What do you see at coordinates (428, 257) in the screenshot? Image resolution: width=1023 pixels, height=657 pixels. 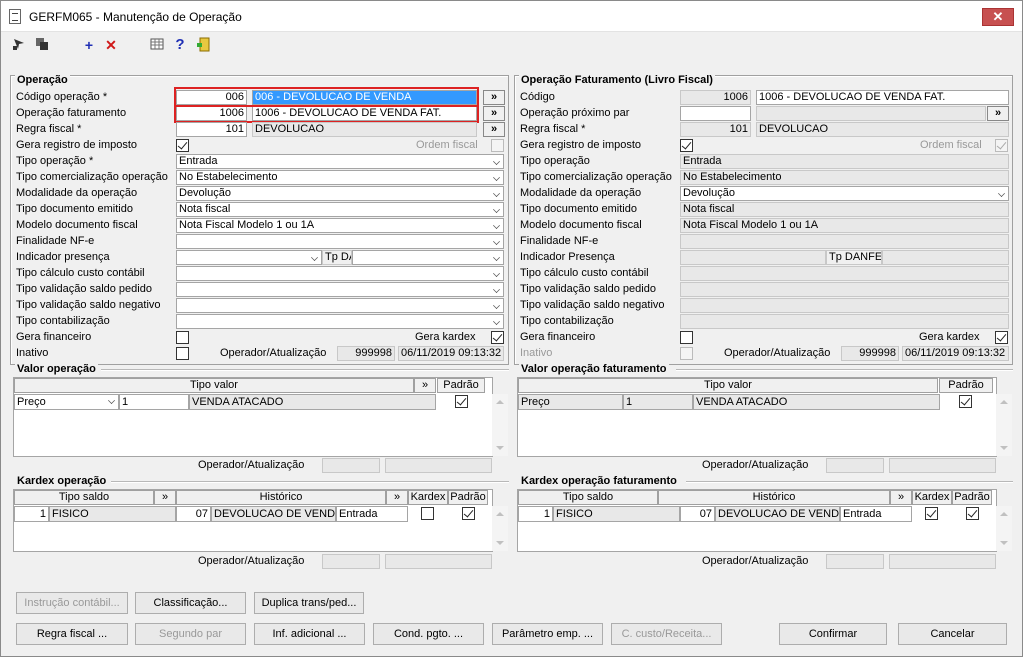 I see `tp-danfe-select` at bounding box center [428, 257].